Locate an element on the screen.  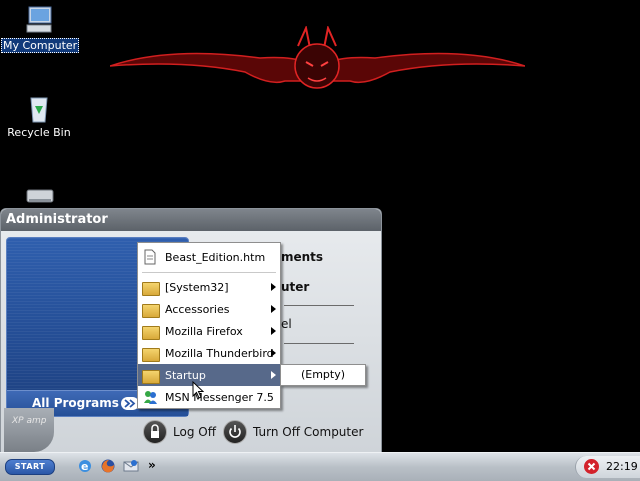
startup-submenu: (Empty) is located at coordinates (323, 375).